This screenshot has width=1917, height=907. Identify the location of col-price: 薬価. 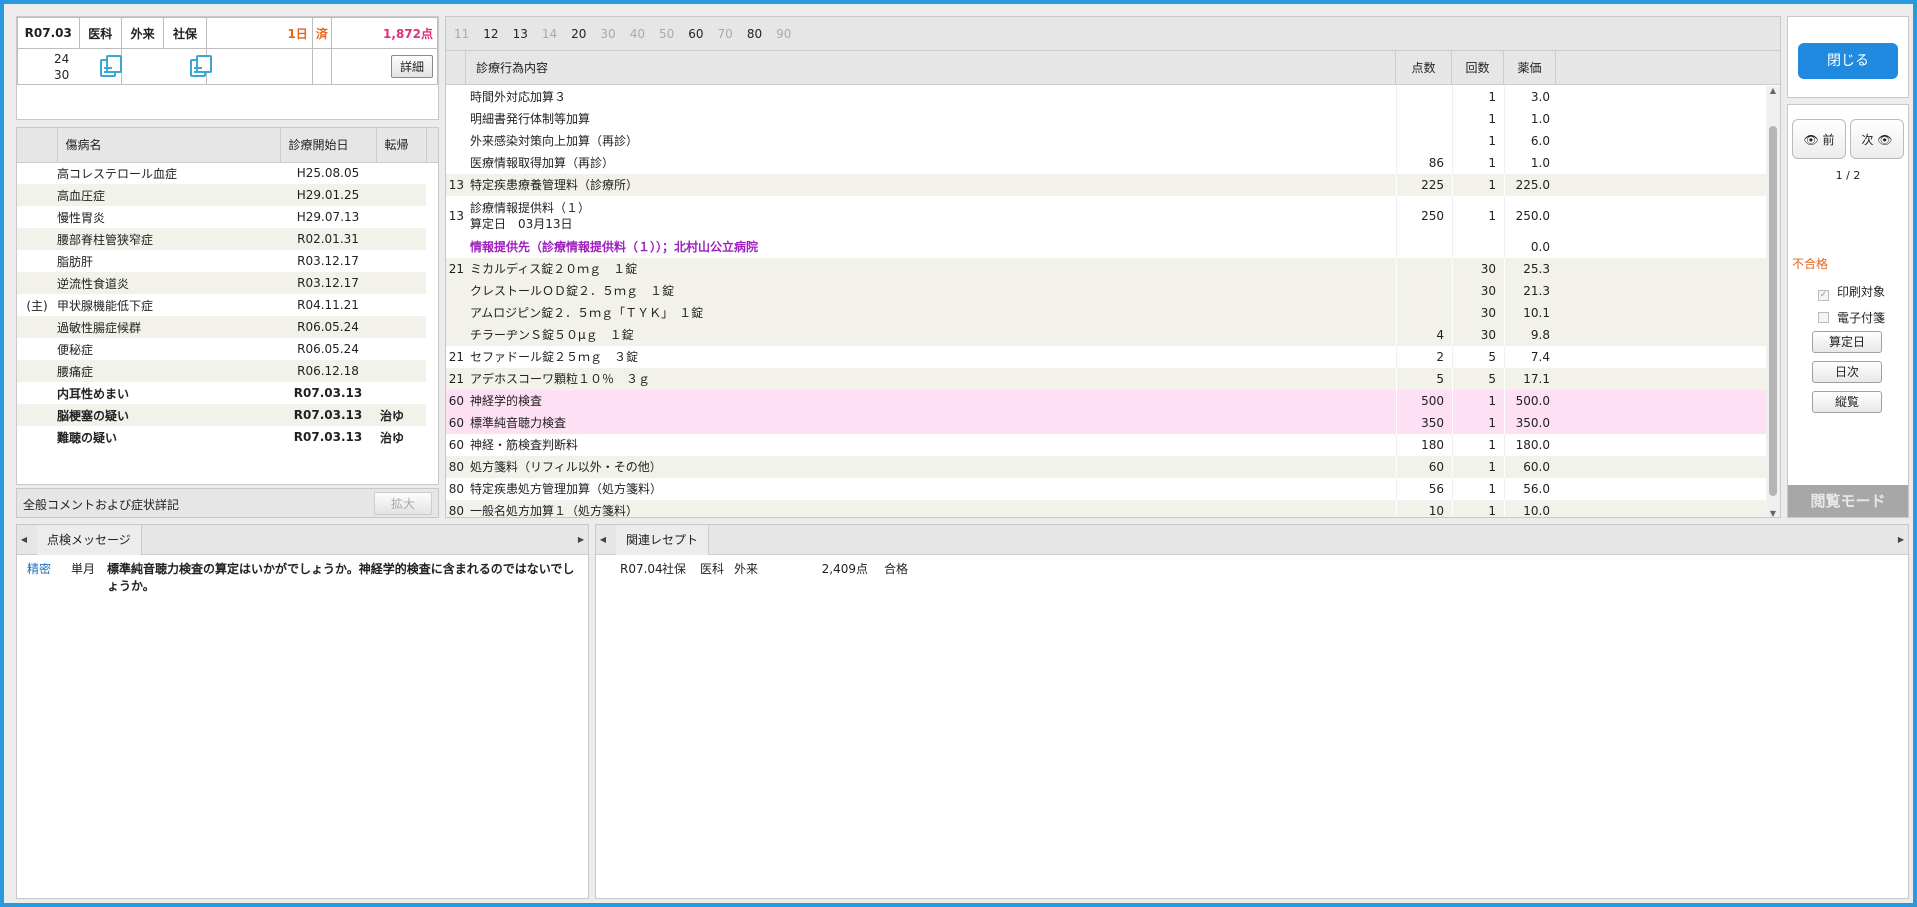
(1530, 67).